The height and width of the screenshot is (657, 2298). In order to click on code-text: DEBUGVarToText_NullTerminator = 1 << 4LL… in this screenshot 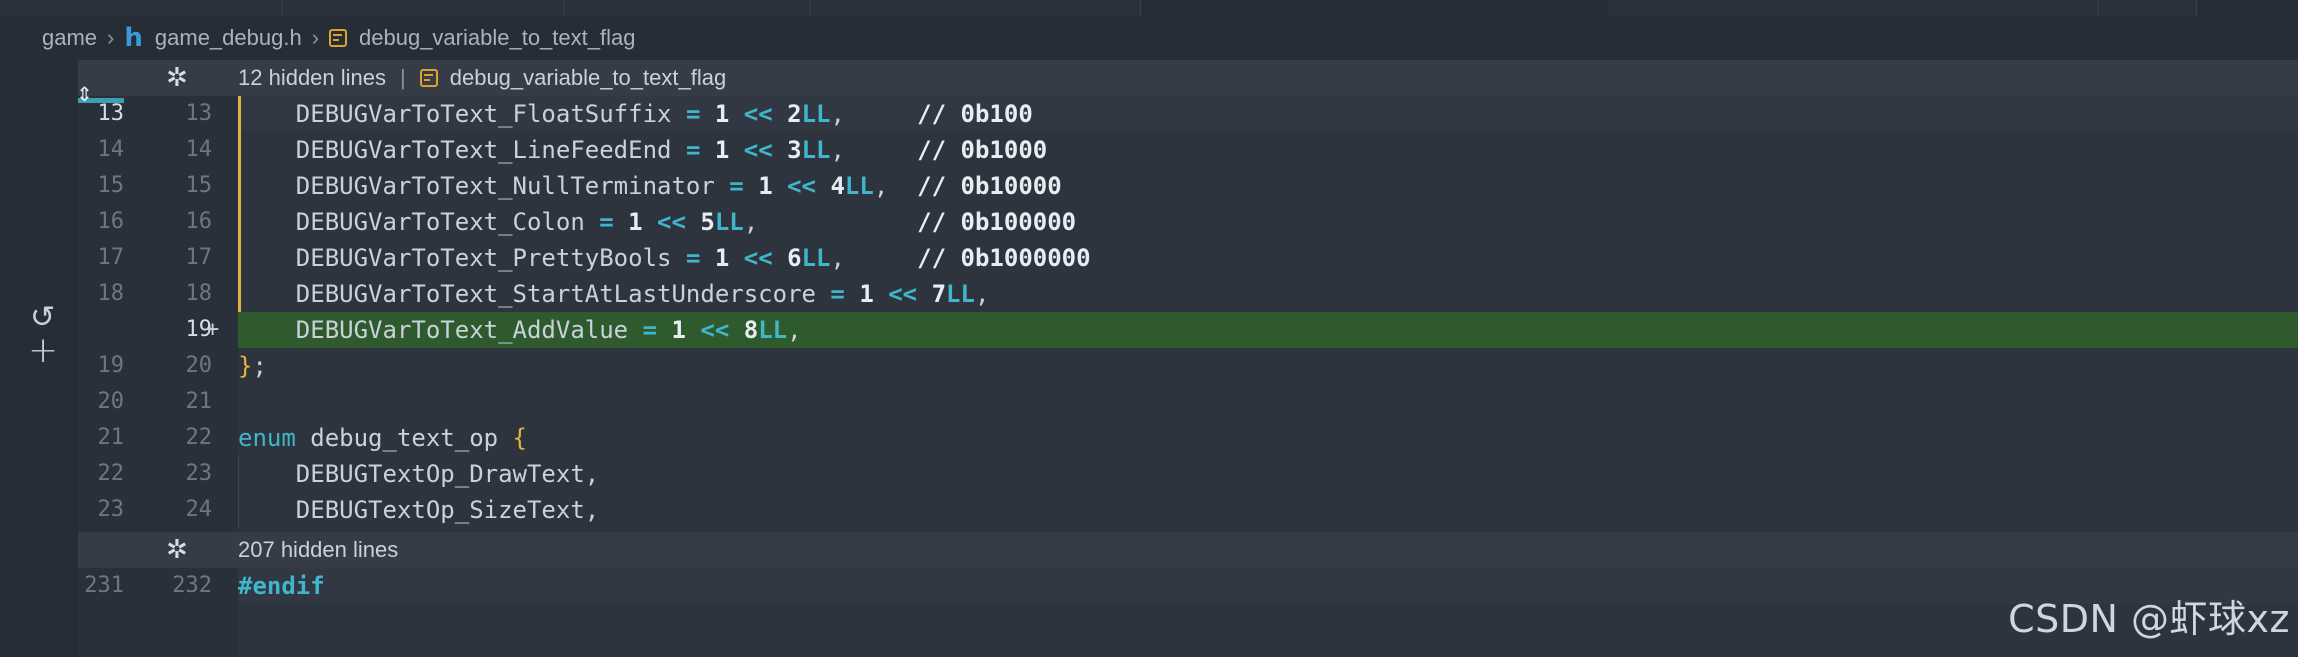, I will do `click(678, 186)`.